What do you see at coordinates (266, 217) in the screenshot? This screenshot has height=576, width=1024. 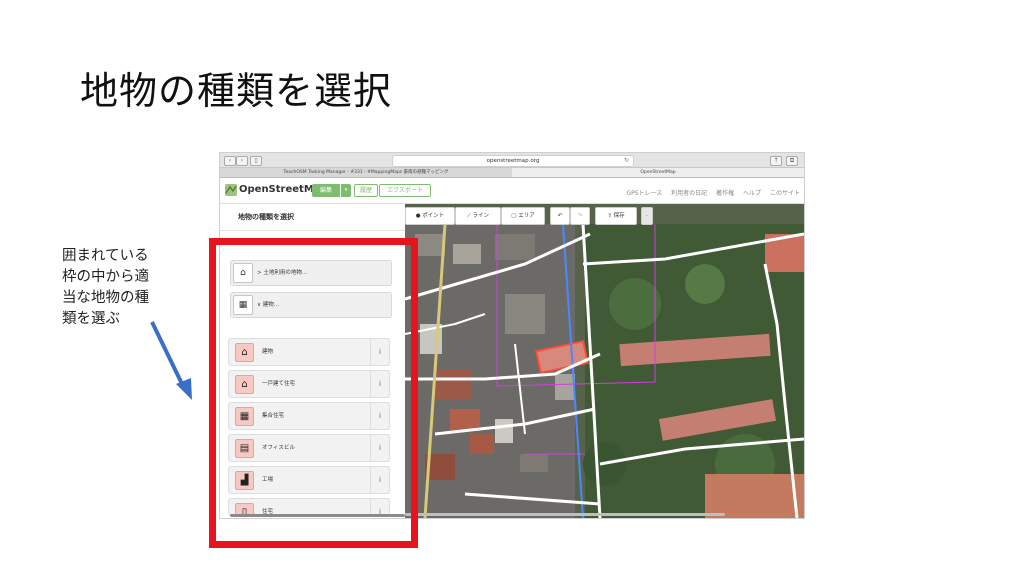 I see `sidebar-title: 地物の種類を選択` at bounding box center [266, 217].